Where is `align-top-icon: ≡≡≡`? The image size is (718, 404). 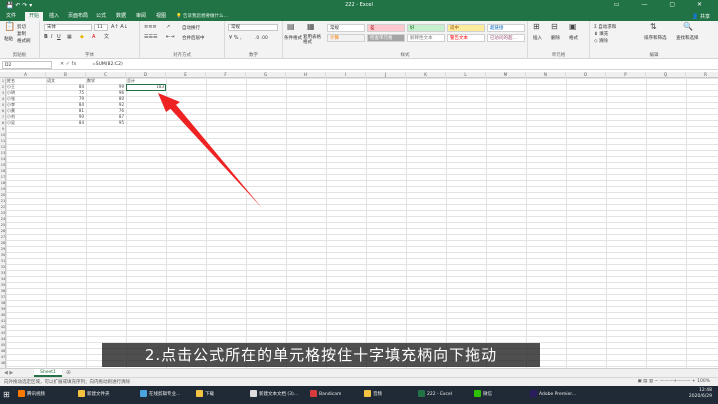 align-top-icon: ≡≡≡ is located at coordinates (150, 27).